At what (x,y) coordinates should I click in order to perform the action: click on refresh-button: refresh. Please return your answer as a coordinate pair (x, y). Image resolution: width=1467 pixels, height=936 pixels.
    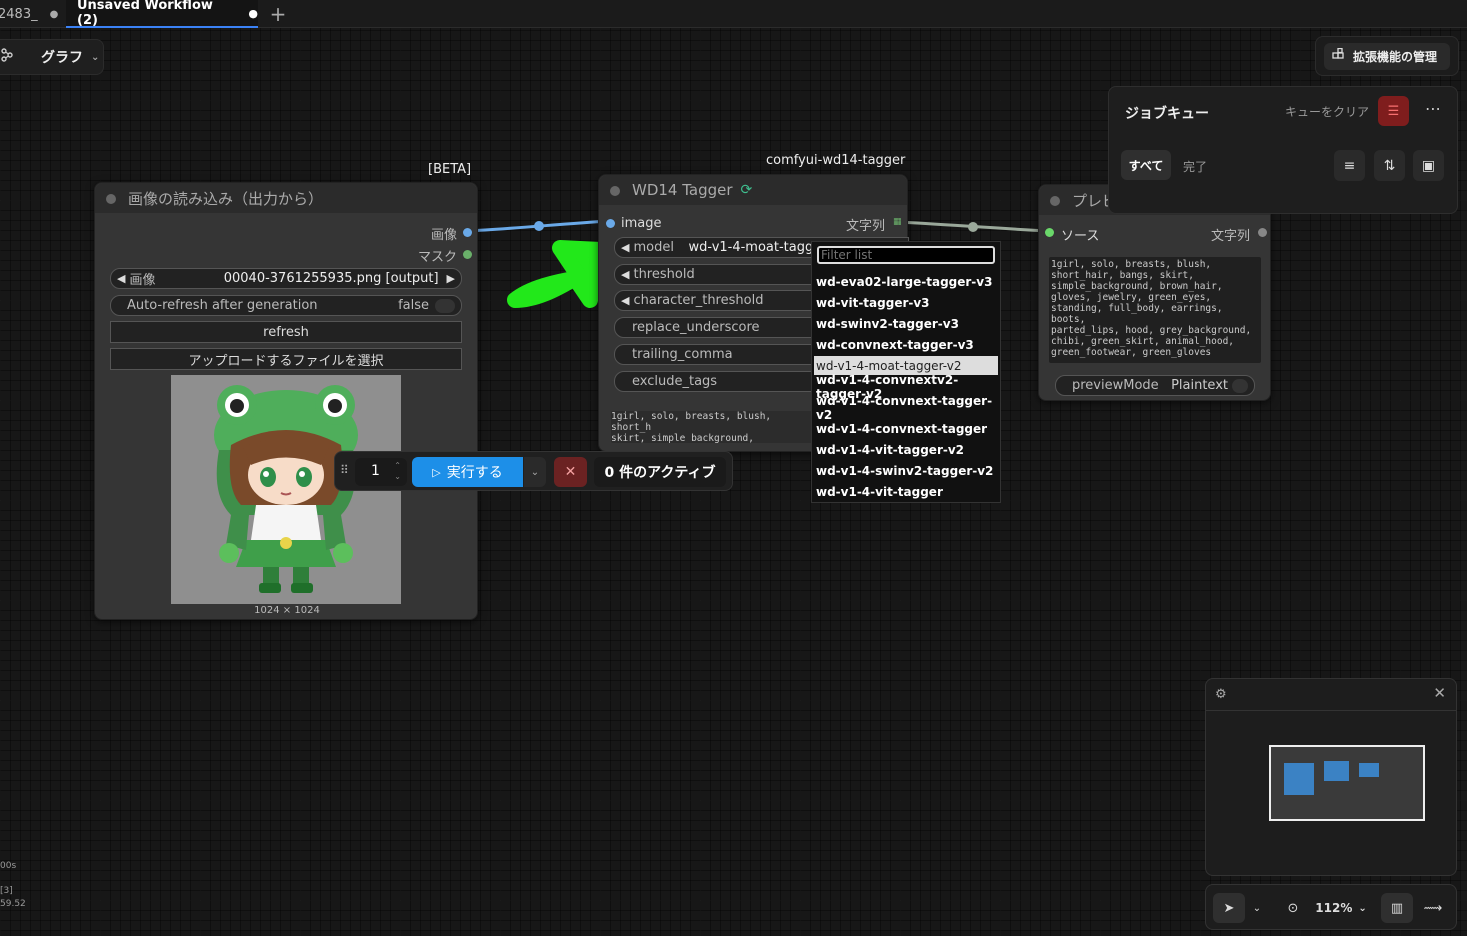
    Looking at the image, I should click on (286, 332).